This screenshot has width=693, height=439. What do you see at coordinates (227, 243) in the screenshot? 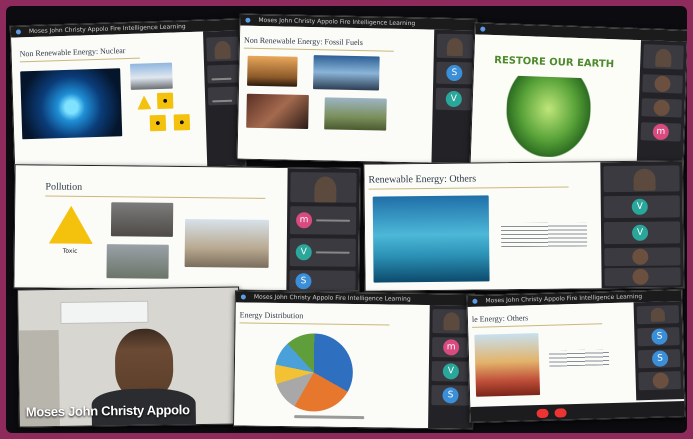
I see `polluted-shore-image` at bounding box center [227, 243].